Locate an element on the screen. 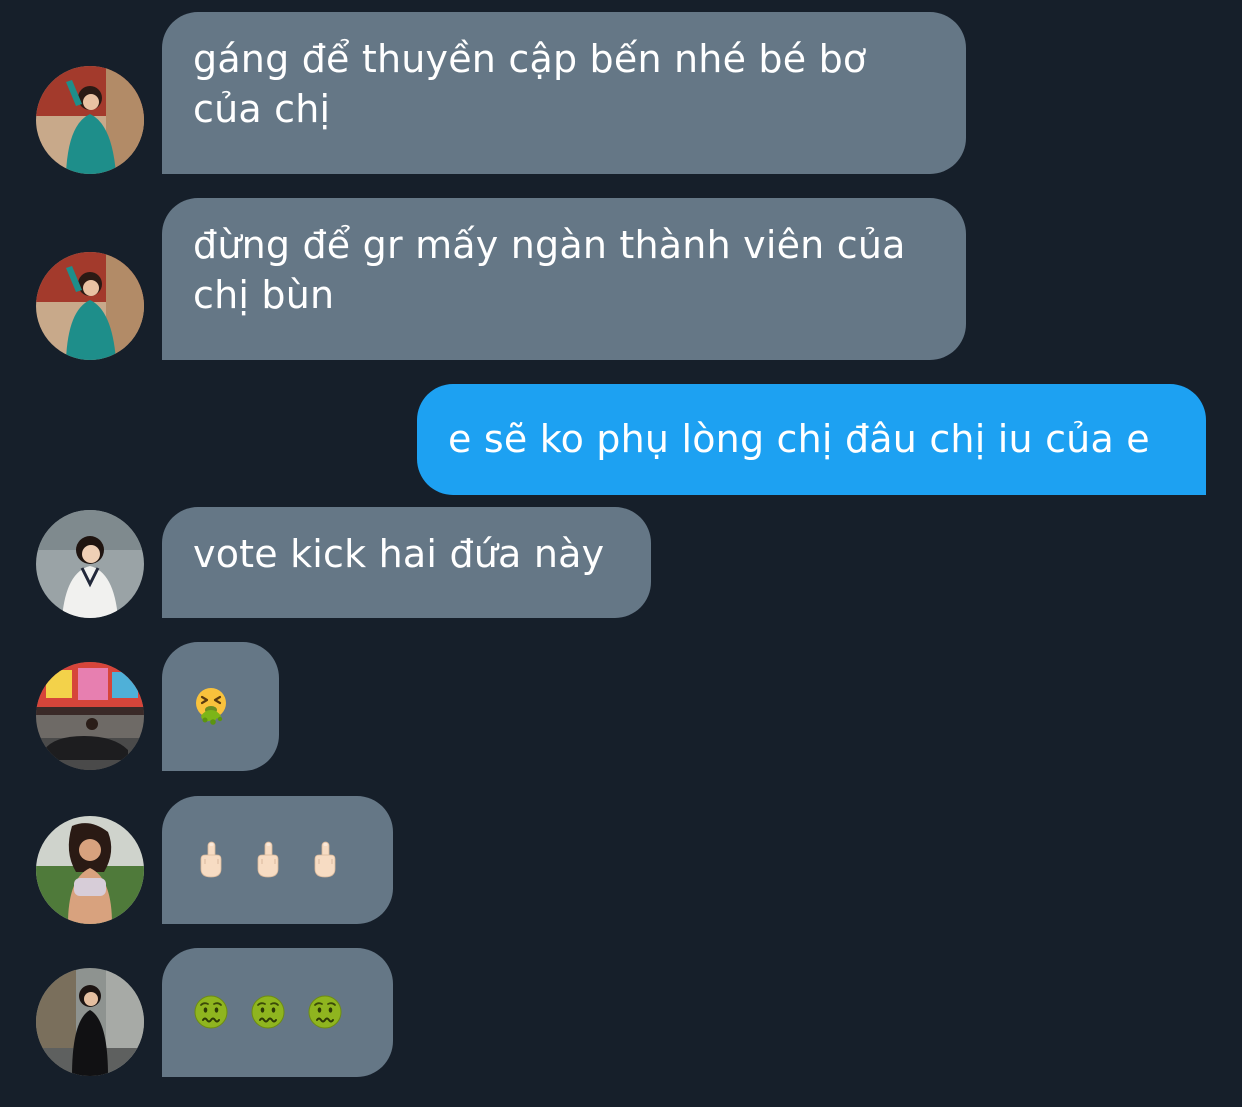 The height and width of the screenshot is (1107, 1242). message-text: gáng để thuyền cập bến nhé bé bơ của chị is located at coordinates (530, 84).